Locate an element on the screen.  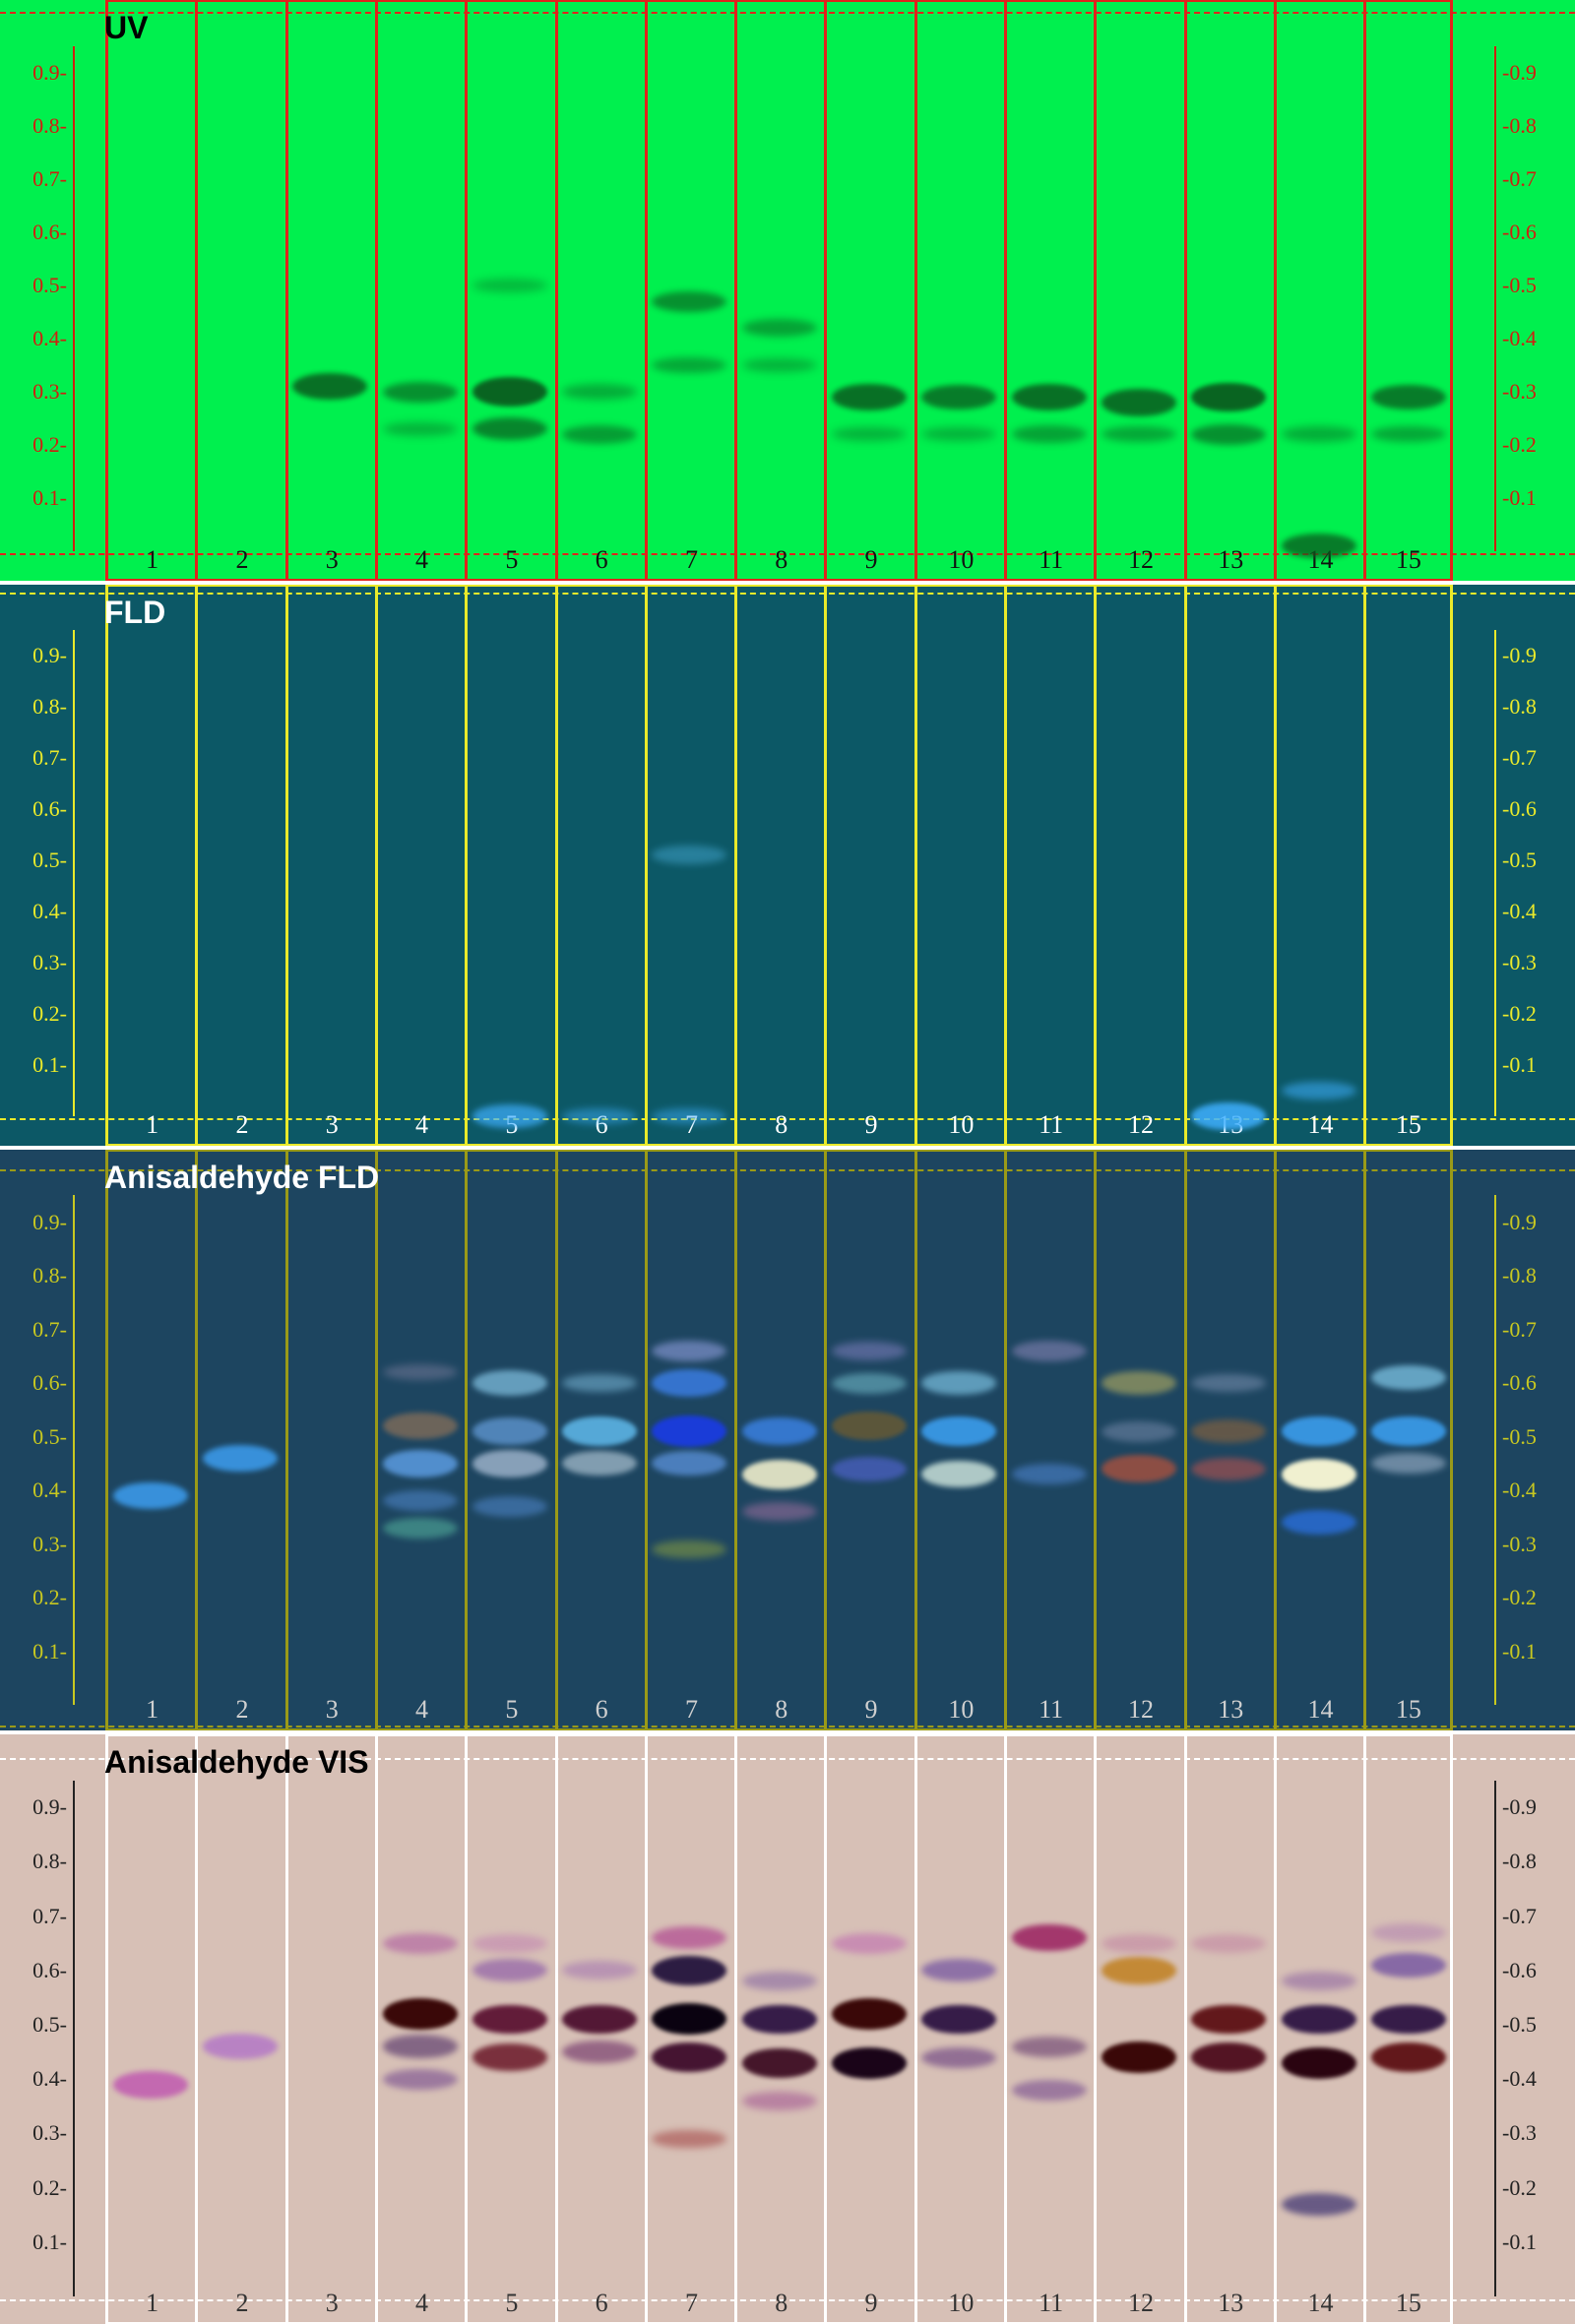
rf-tick-label: -0.2 is located at coordinates (1519, 1597).